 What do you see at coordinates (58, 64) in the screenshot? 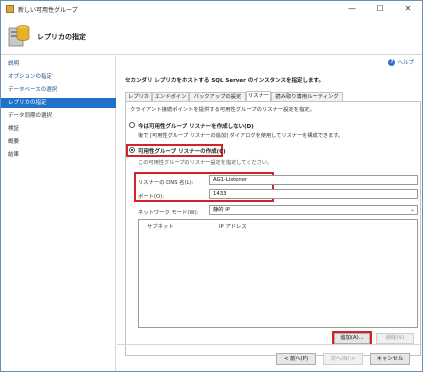
I see `step-description: 説明` at bounding box center [58, 64].